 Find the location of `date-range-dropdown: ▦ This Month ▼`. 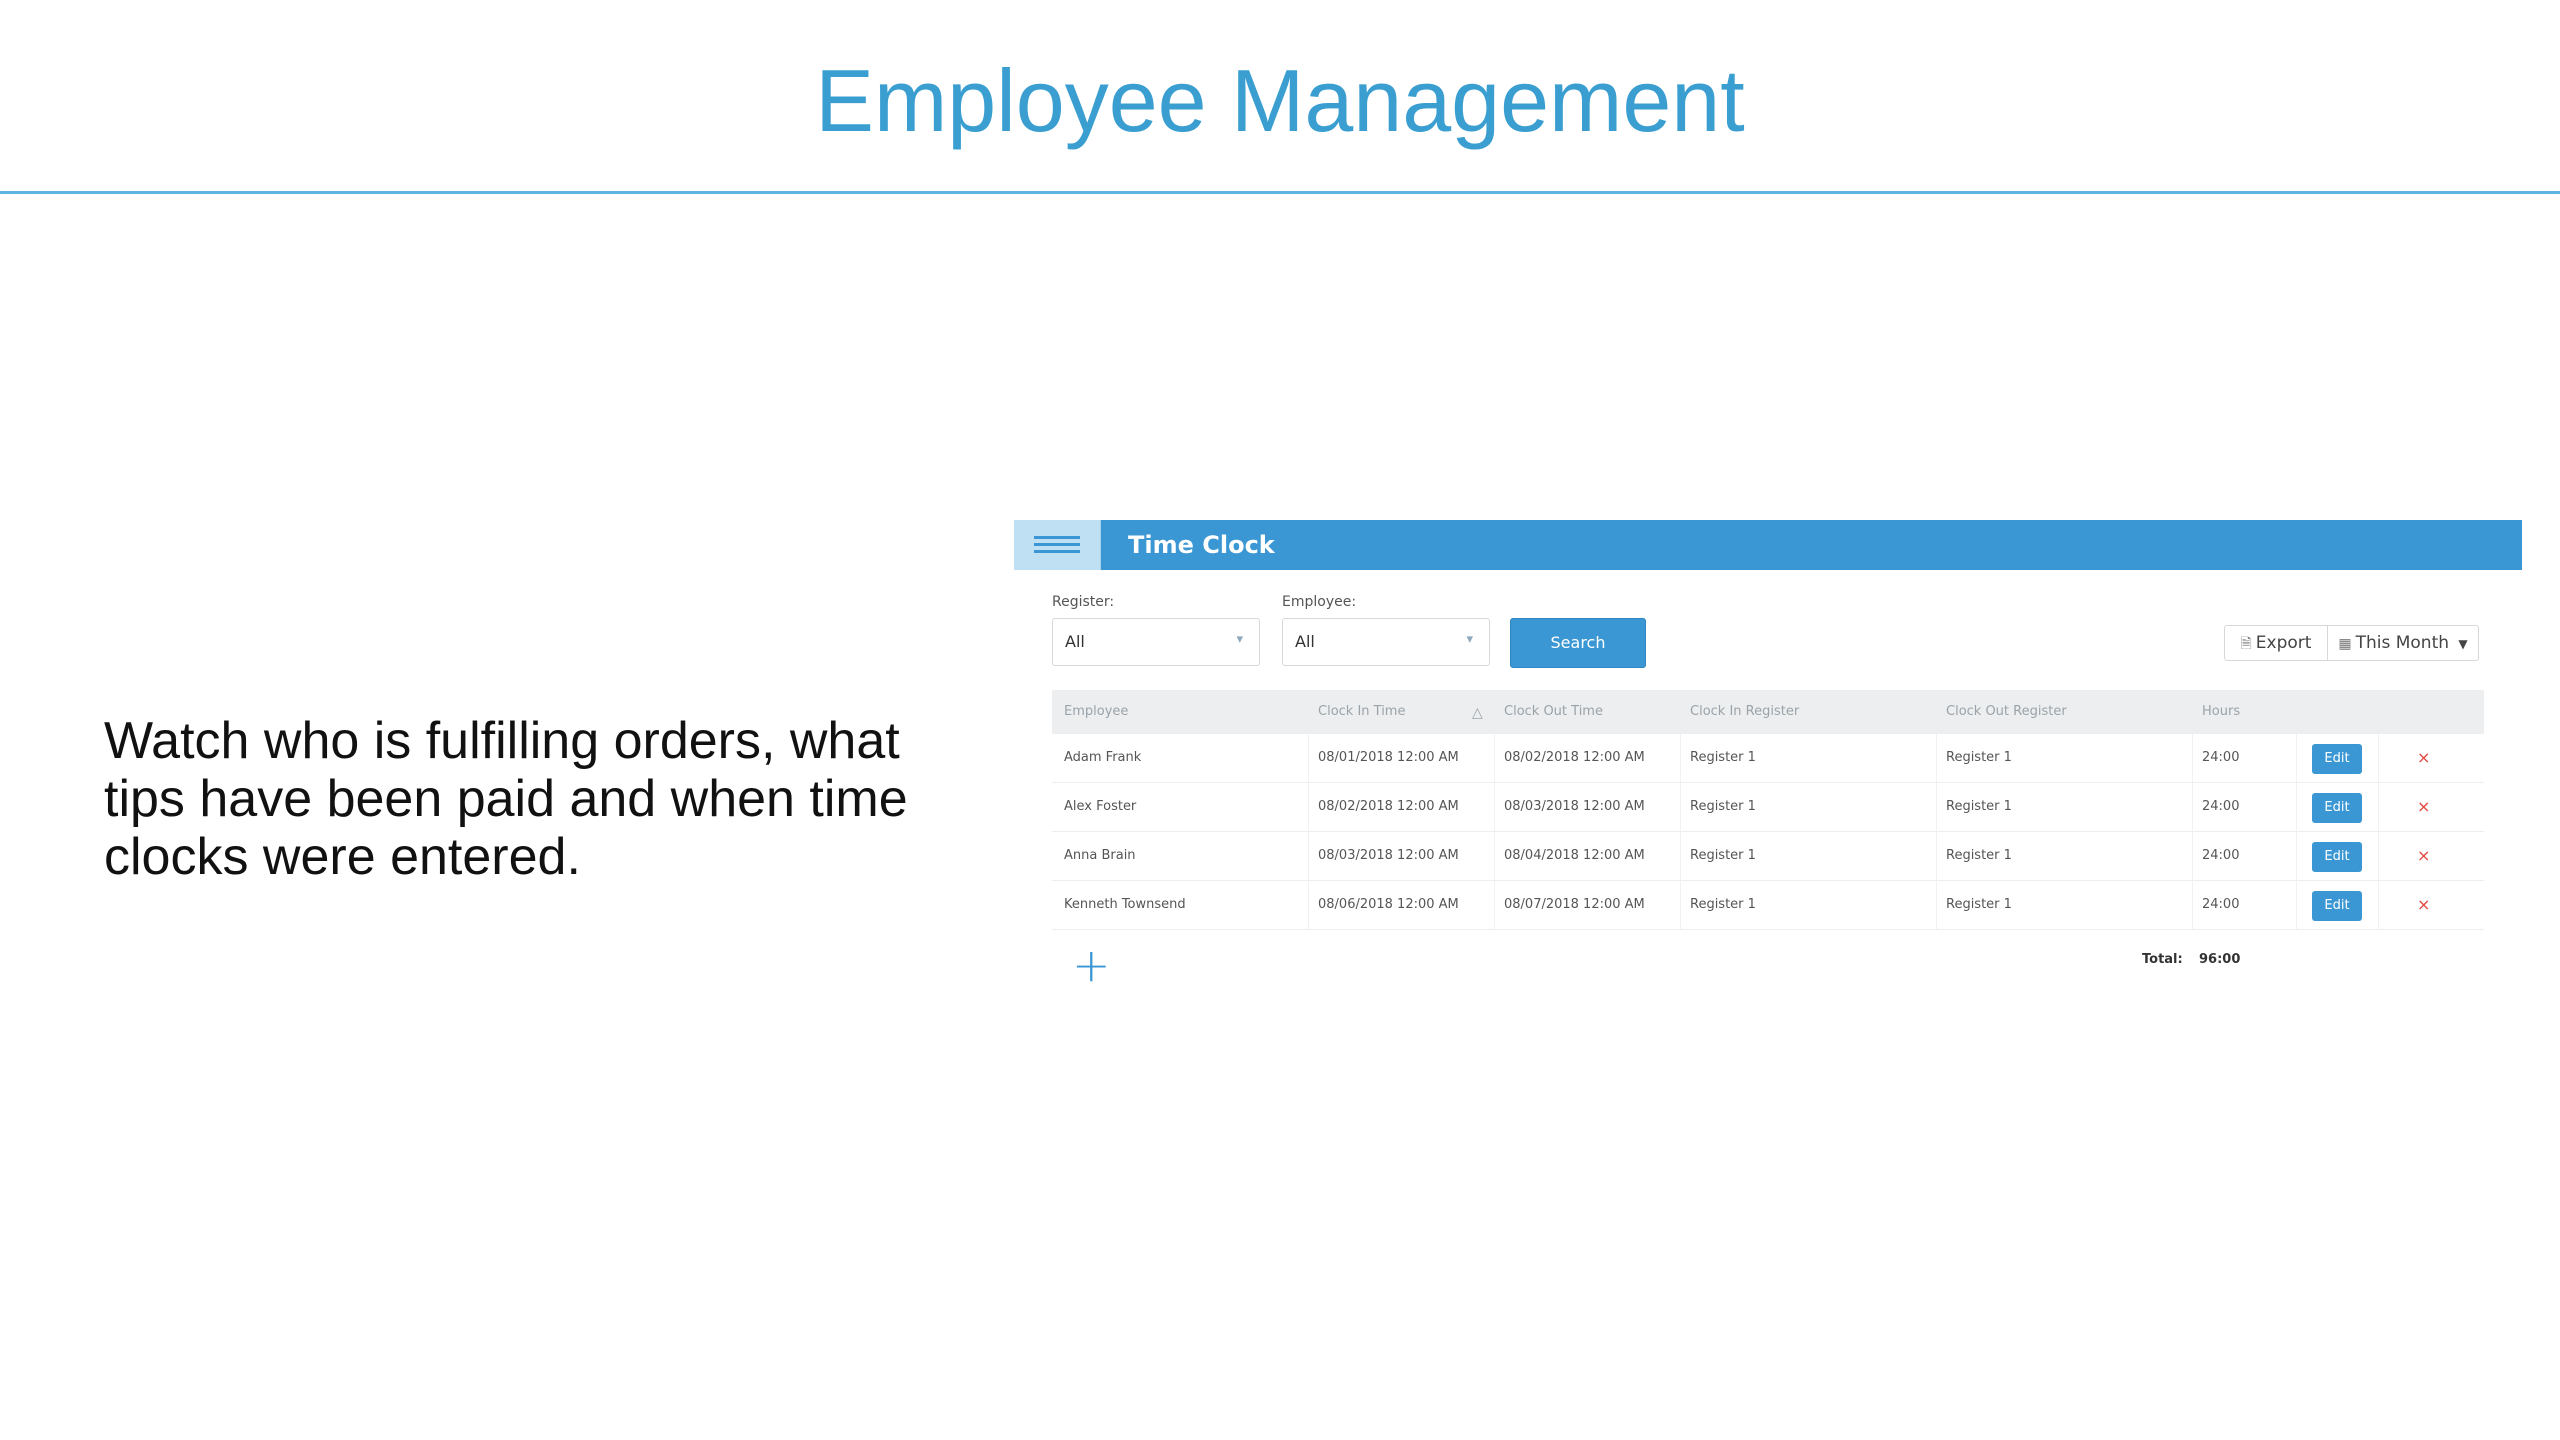

date-range-dropdown: ▦ This Month ▼ is located at coordinates (2403, 643).